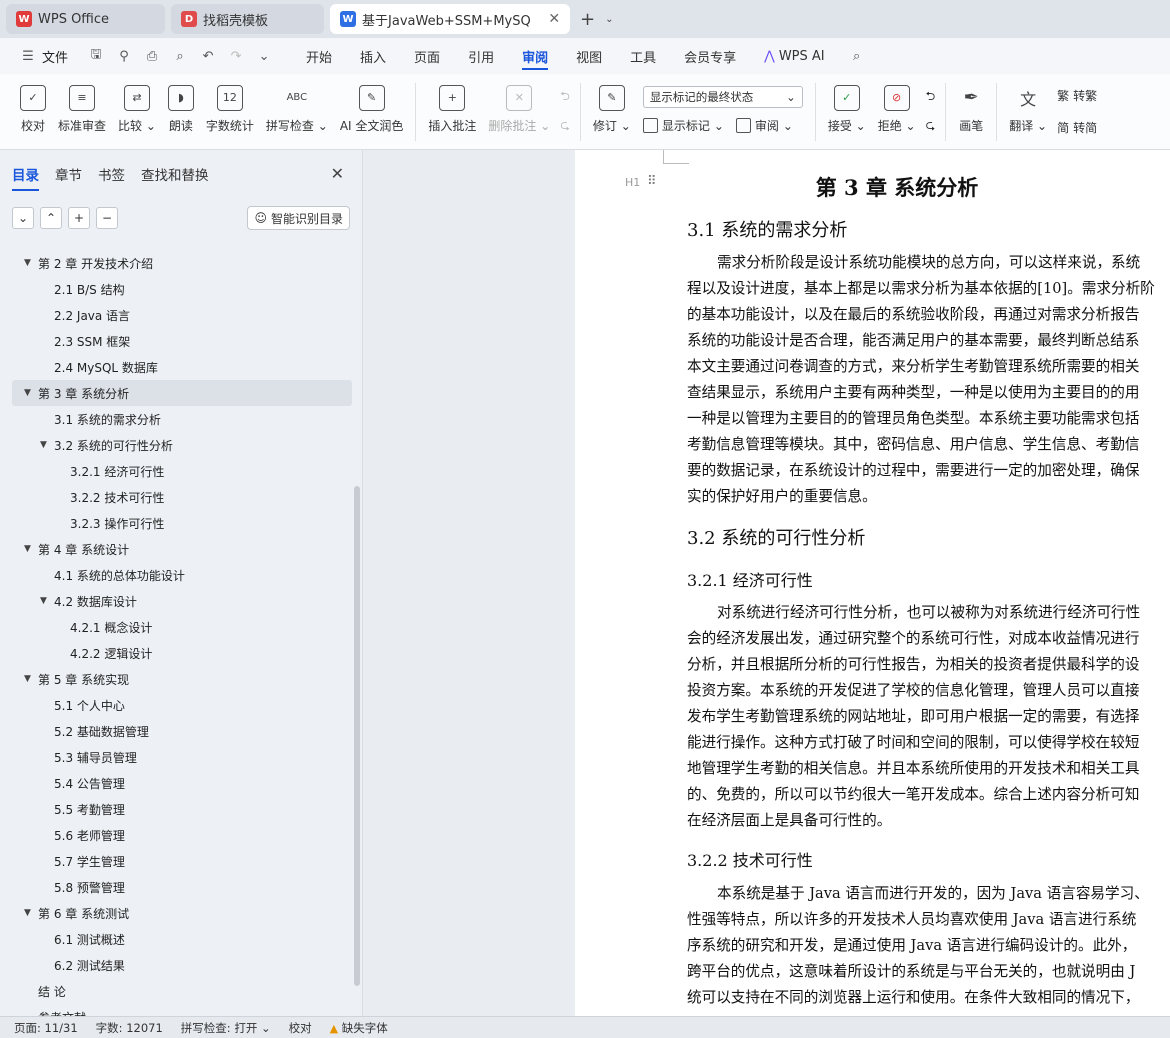 This screenshot has height=1038, width=1170. What do you see at coordinates (180, 56) in the screenshot?
I see `print-preview-icon: ⌕` at bounding box center [180, 56].